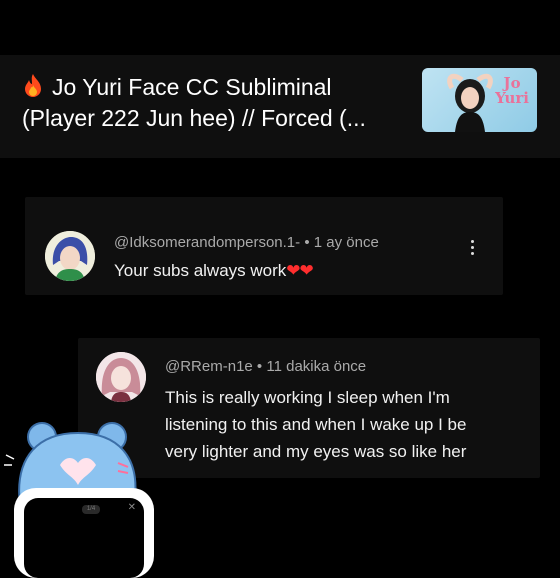  What do you see at coordinates (132, 507) in the screenshot?
I see `close-icon: ✕` at bounding box center [132, 507].